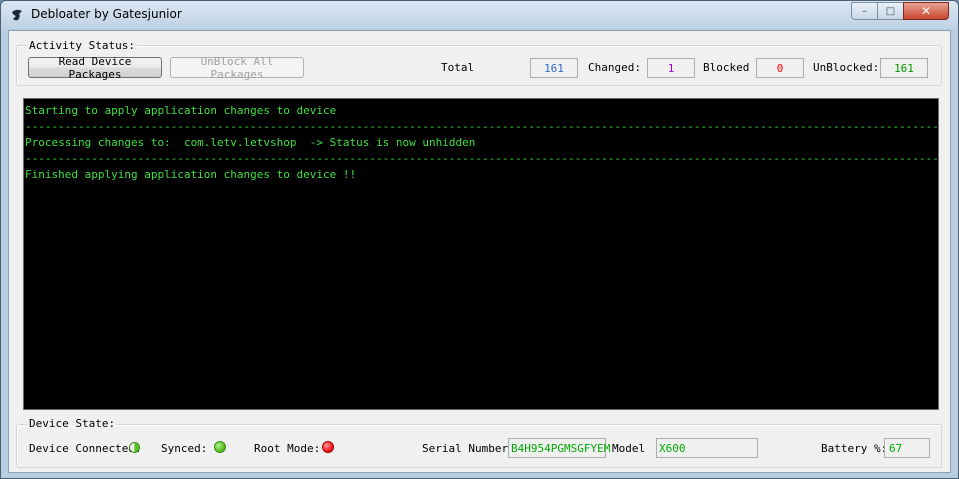 The image size is (959, 479). What do you see at coordinates (479, 15) in the screenshot?
I see `title-bar: Debloater by Gatesjunior – □ ✕` at bounding box center [479, 15].